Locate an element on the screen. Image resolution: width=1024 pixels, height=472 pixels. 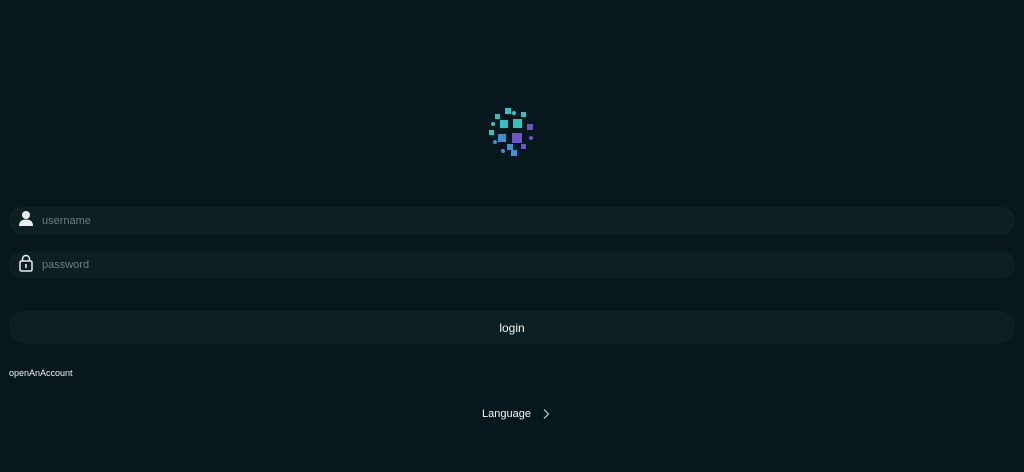
open-account-link: openAnAccount is located at coordinates (41, 373).